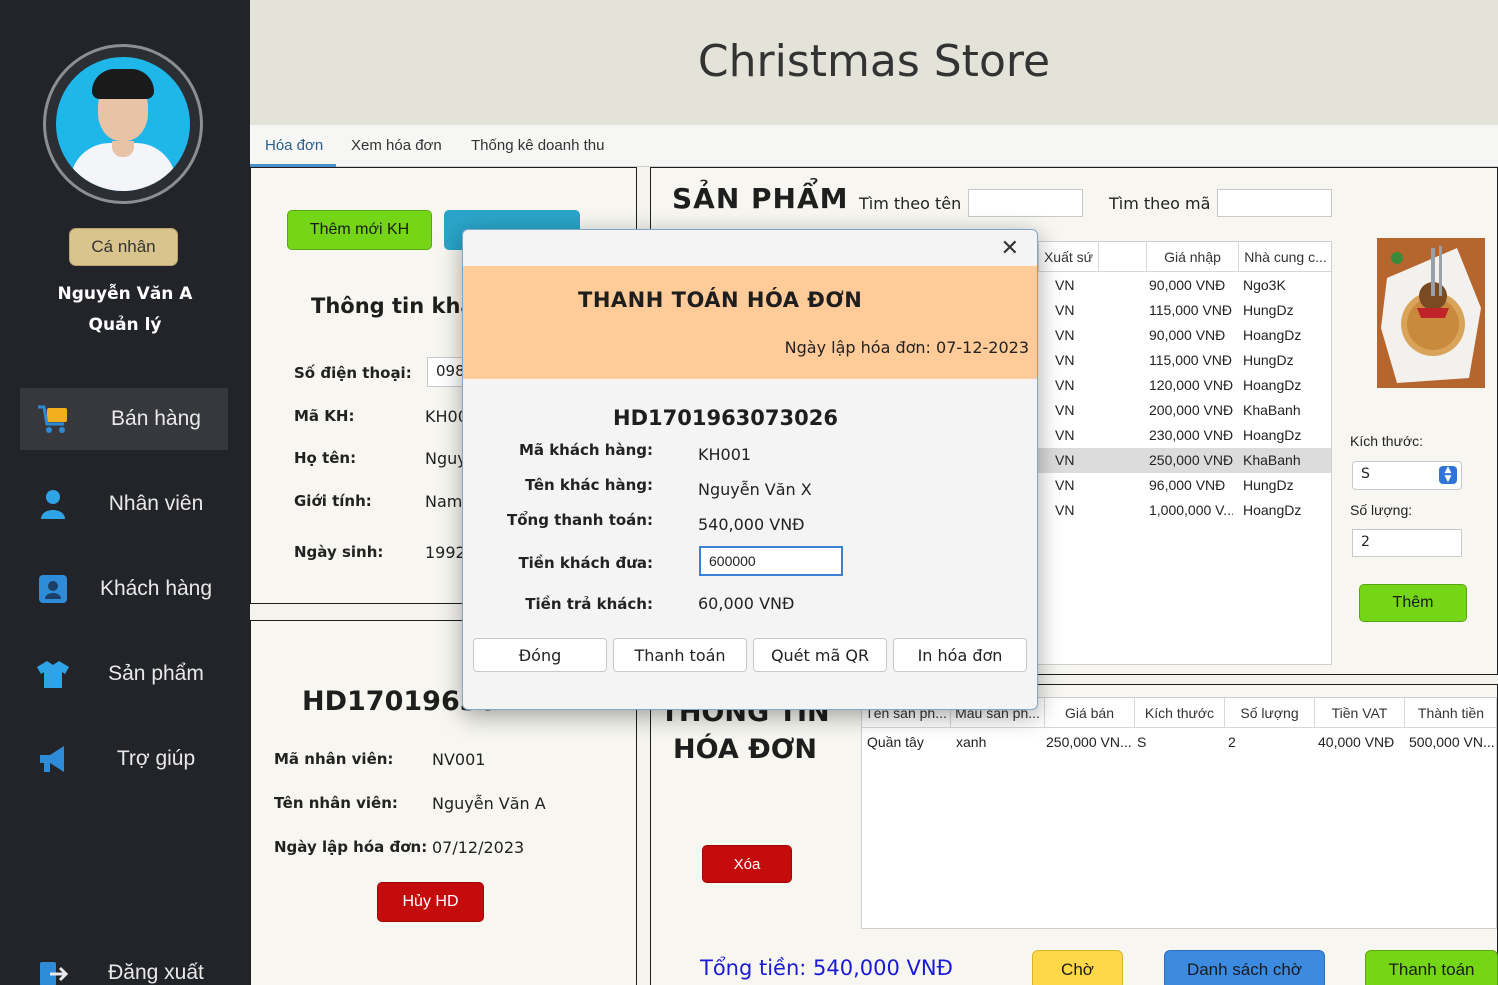 This screenshot has height=985, width=1498. Describe the element at coordinates (585, 563) in the screenshot. I see `cash-given-label: Tiền khách đưa:` at that location.